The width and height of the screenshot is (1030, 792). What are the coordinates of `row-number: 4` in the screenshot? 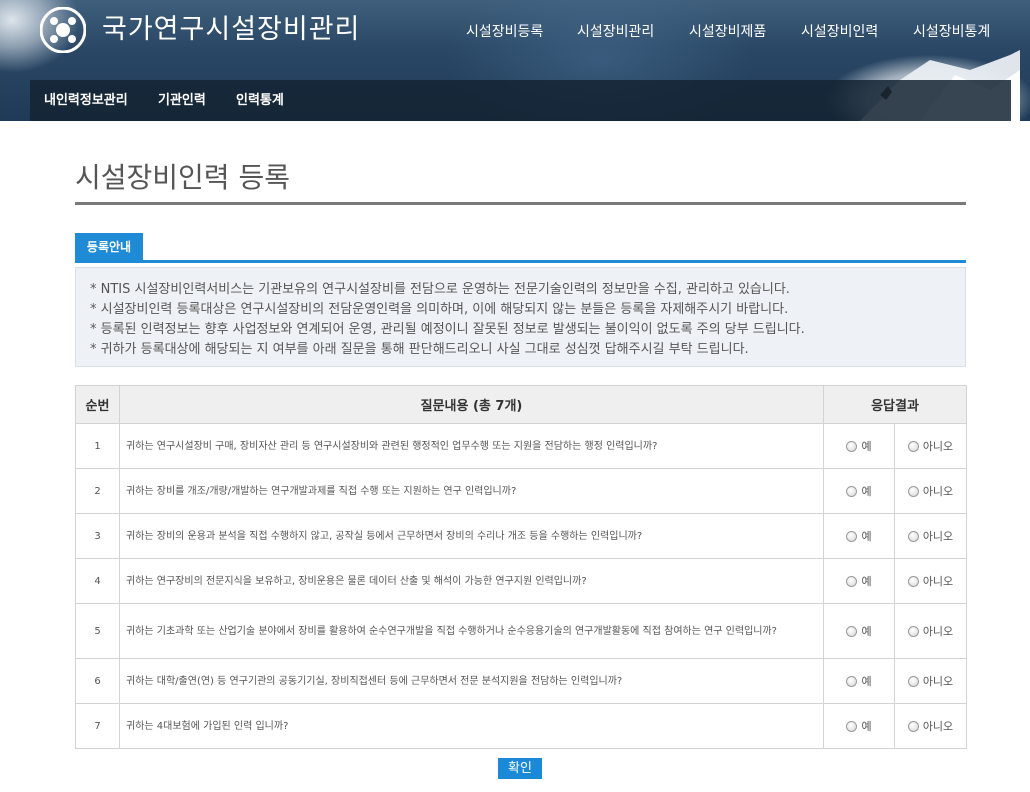 It's located at (97, 581).